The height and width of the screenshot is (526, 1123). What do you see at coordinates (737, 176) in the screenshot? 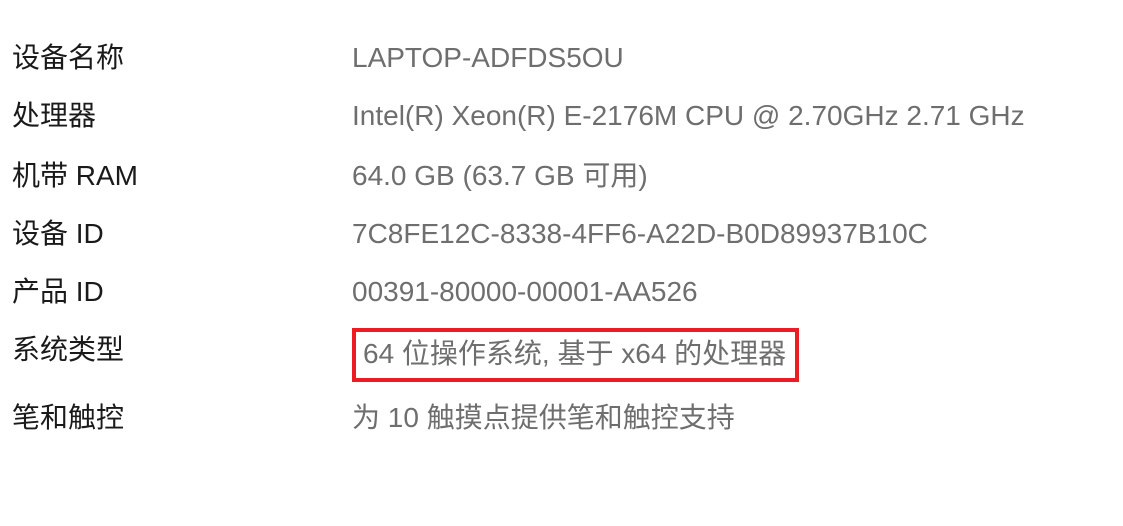
I see `spec-value-installed-ram: 64.0 GB (63.7 GB 可用)` at bounding box center [737, 176].